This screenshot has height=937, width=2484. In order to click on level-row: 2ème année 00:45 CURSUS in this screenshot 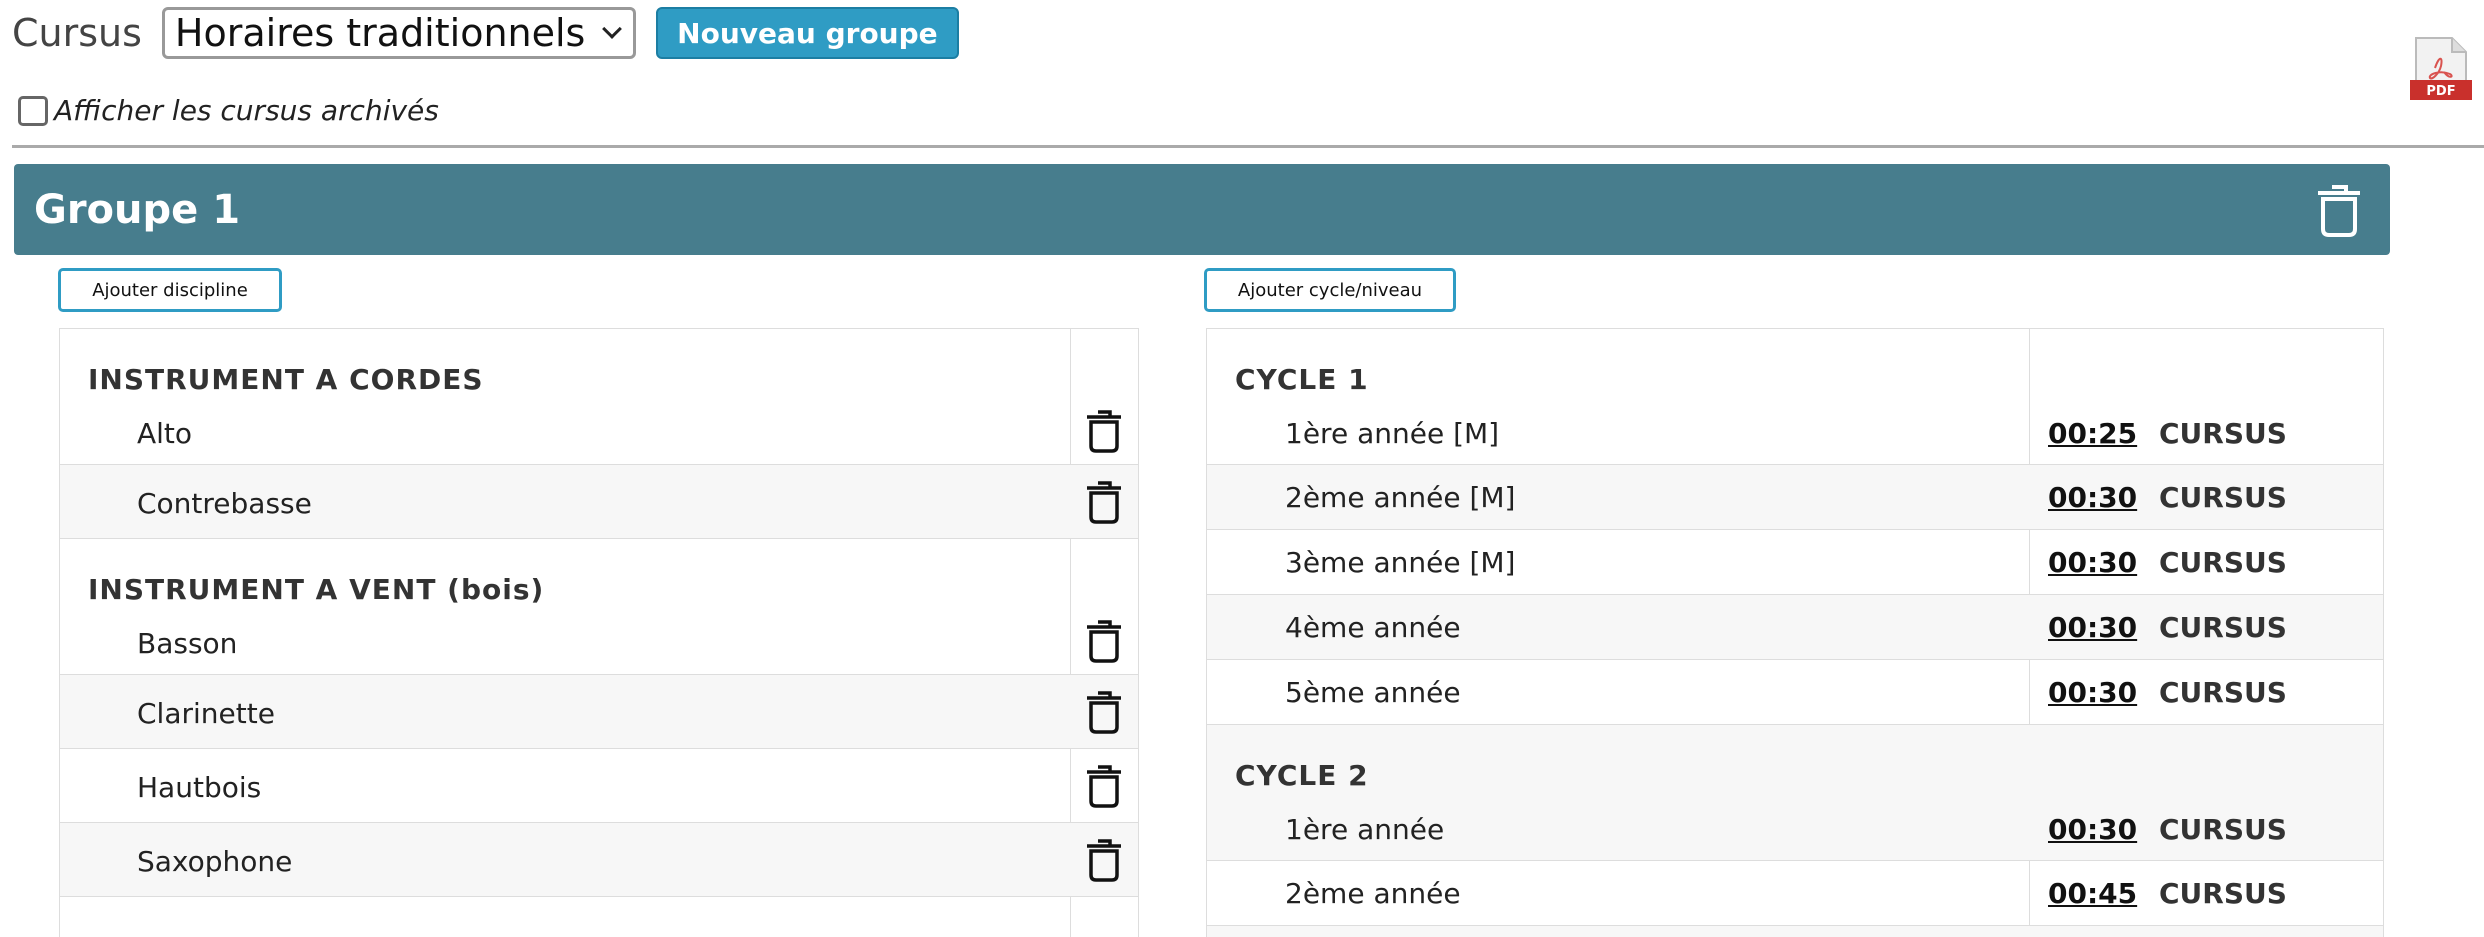, I will do `click(1795, 893)`.